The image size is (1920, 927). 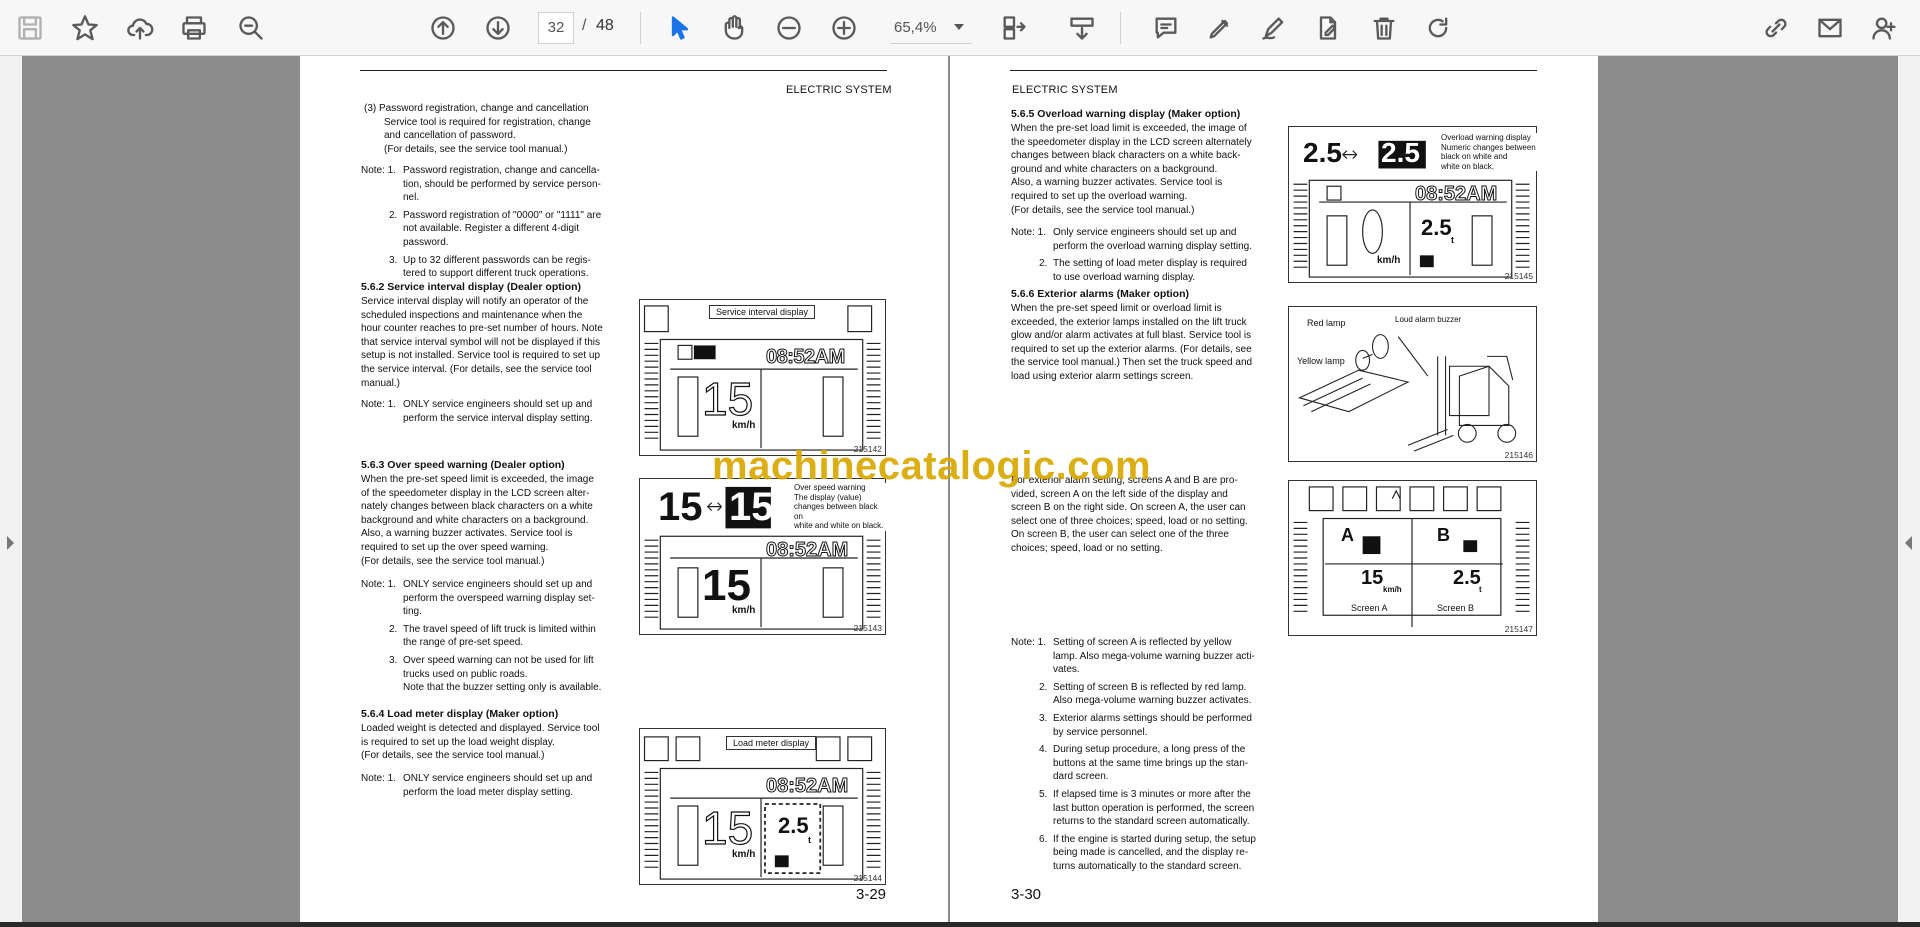 I want to click on screen-a-label: Screen A, so click(x=1369, y=608).